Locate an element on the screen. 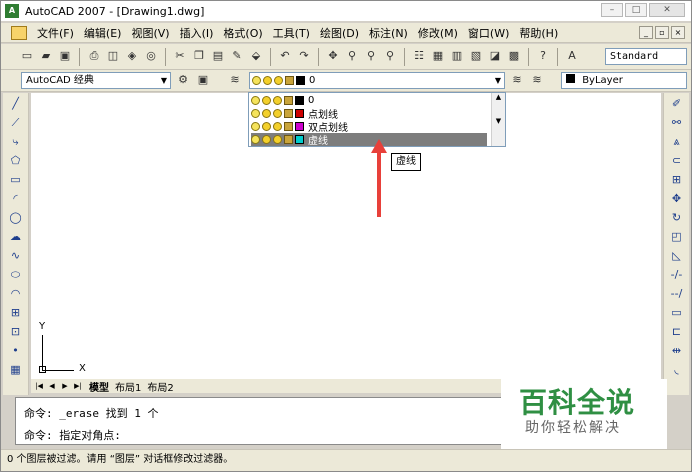 Image resolution: width=692 pixels, height=472 pixels. open-file-icon: ▰ is located at coordinates (46, 56).